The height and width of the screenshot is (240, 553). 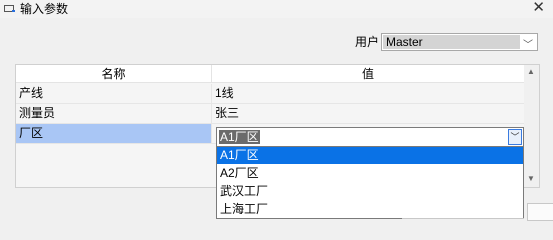 What do you see at coordinates (367, 42) in the screenshot?
I see `user-label: 用户` at bounding box center [367, 42].